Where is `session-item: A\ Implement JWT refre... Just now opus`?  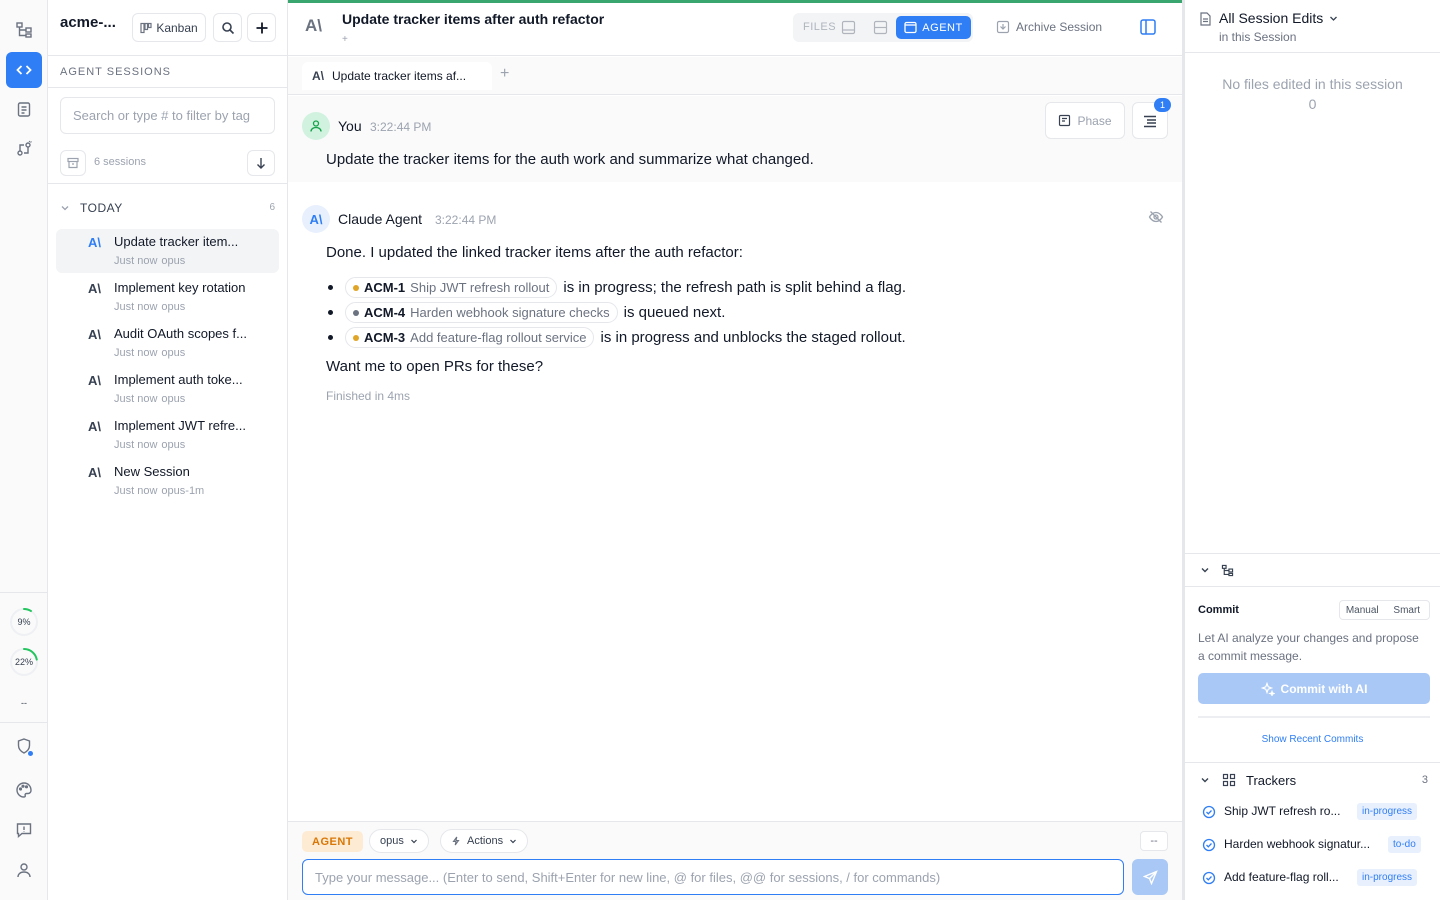
session-item: A\ Implement JWT refre... Just now opus is located at coordinates (167, 435).